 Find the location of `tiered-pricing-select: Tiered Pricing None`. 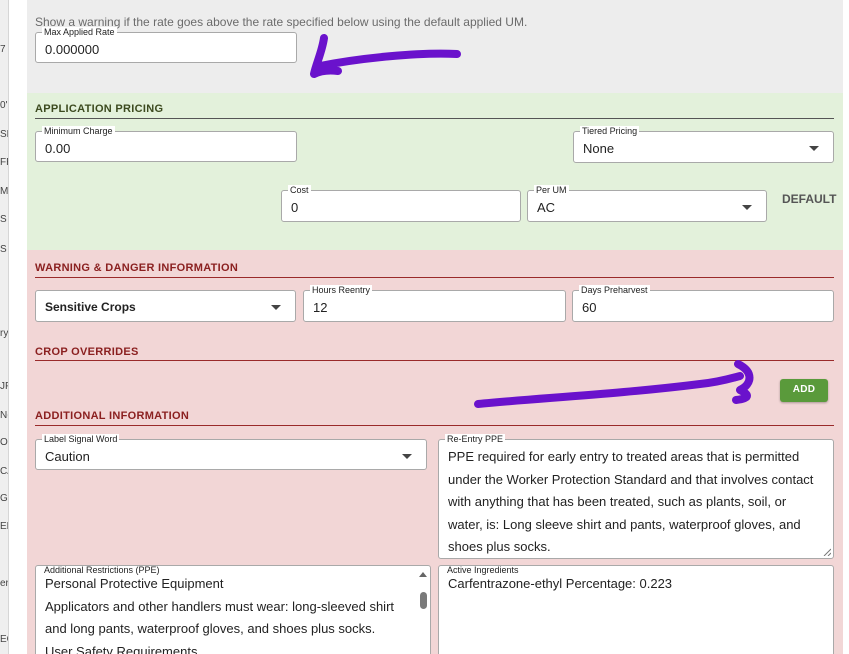

tiered-pricing-select: Tiered Pricing None is located at coordinates (703, 144).